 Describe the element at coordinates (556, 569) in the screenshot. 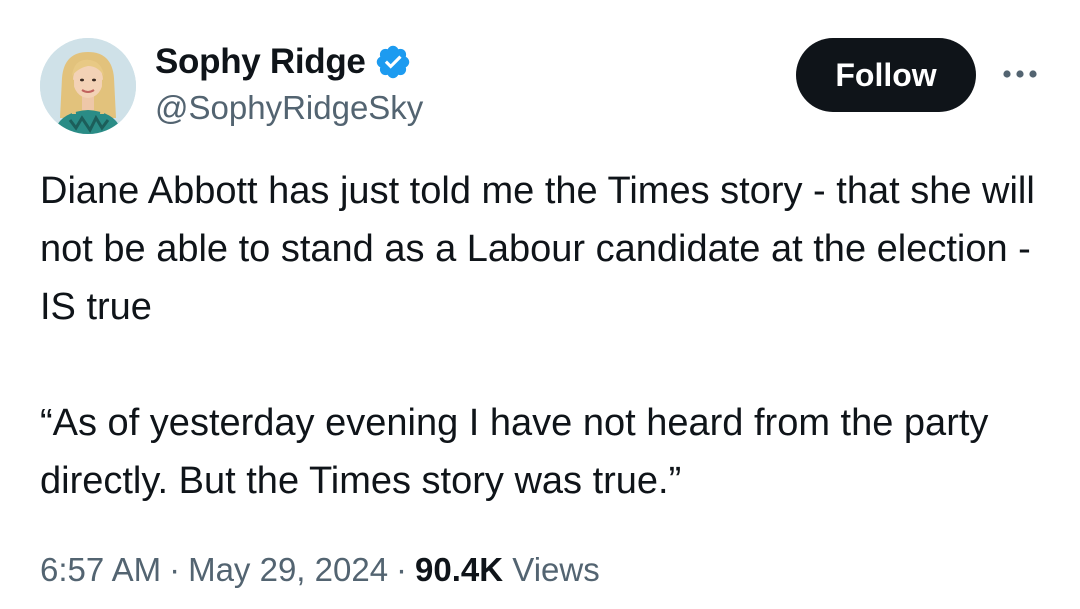

I see `views-label: Views` at that location.